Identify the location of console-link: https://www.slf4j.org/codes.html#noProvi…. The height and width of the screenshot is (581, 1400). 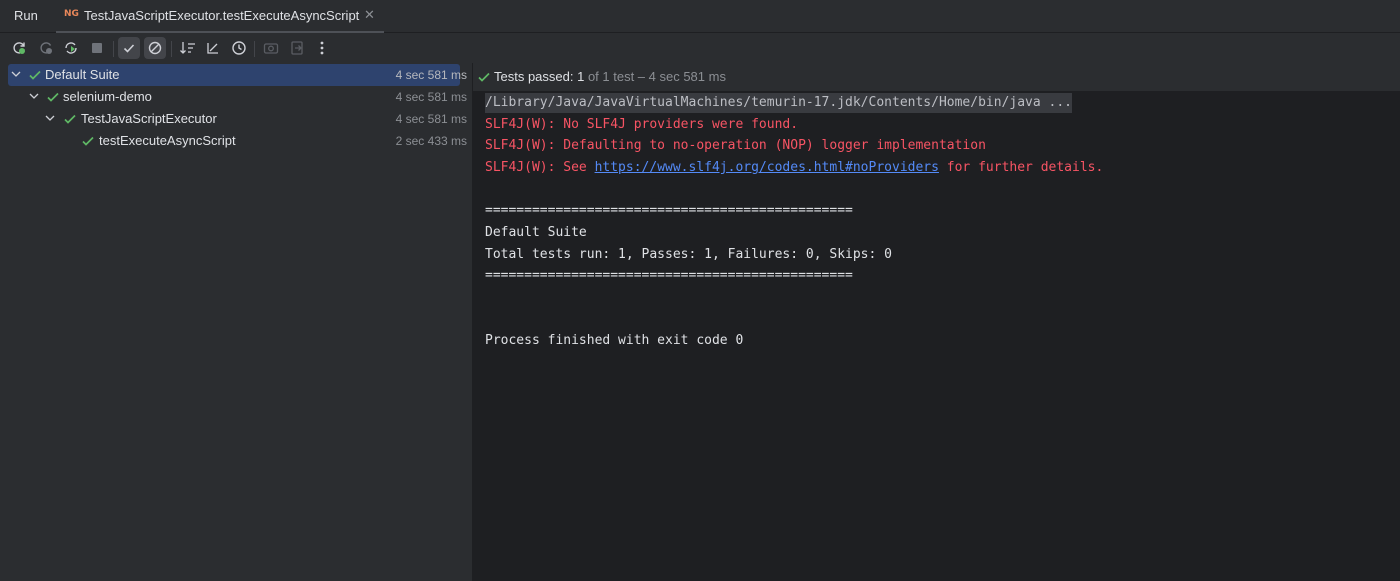
(767, 167).